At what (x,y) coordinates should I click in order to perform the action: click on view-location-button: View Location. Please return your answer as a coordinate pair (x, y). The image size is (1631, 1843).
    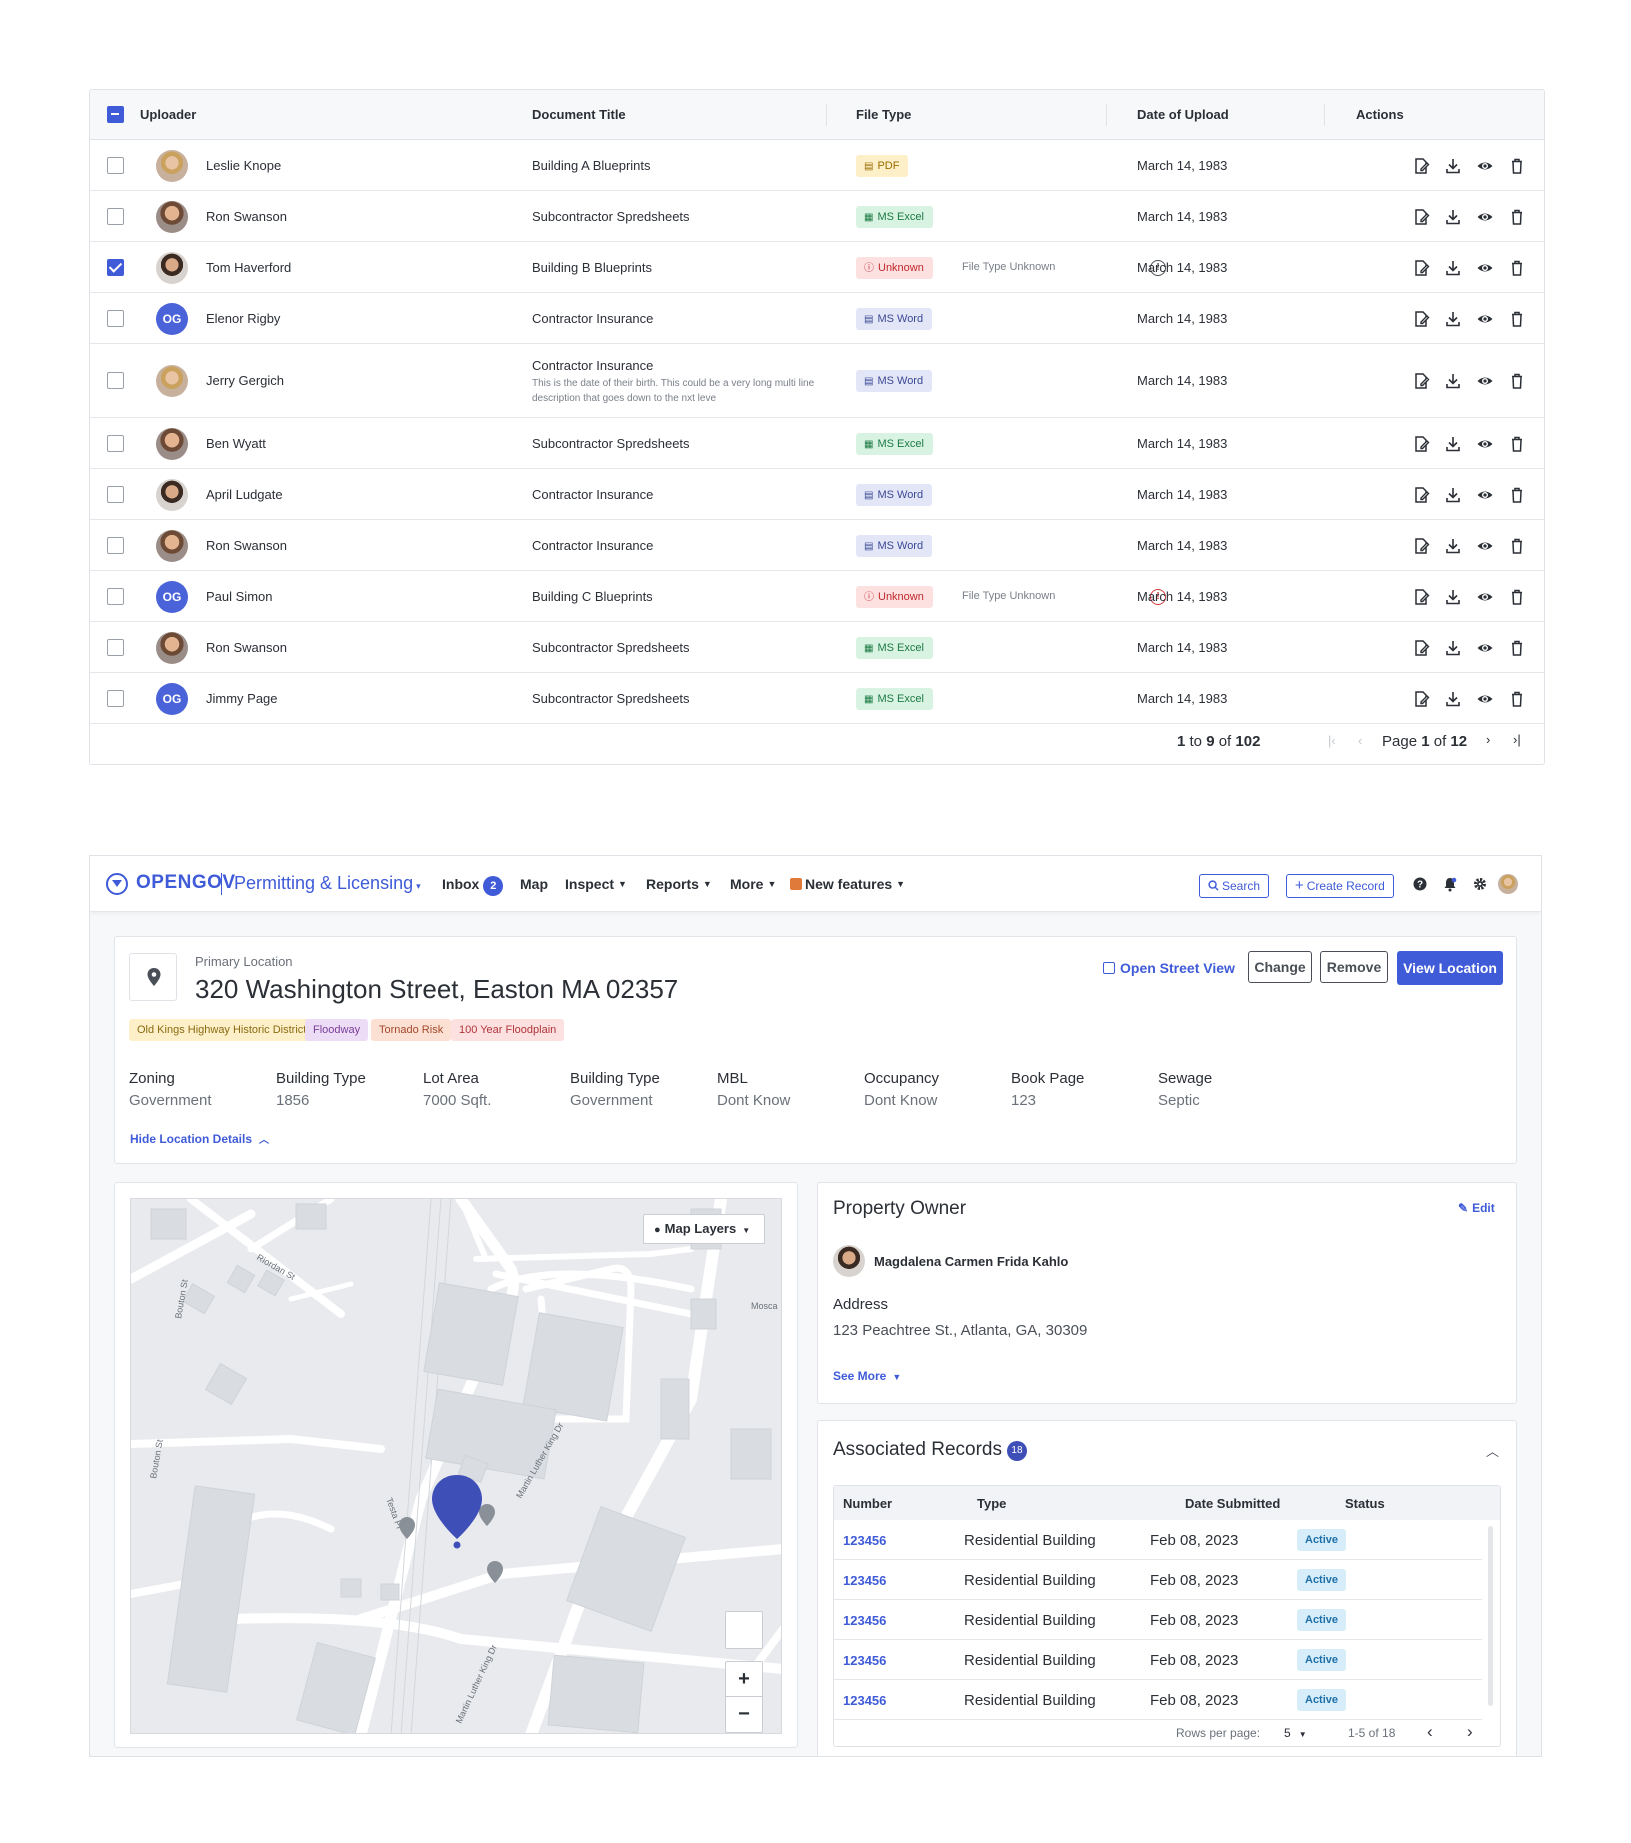
    Looking at the image, I should click on (1450, 968).